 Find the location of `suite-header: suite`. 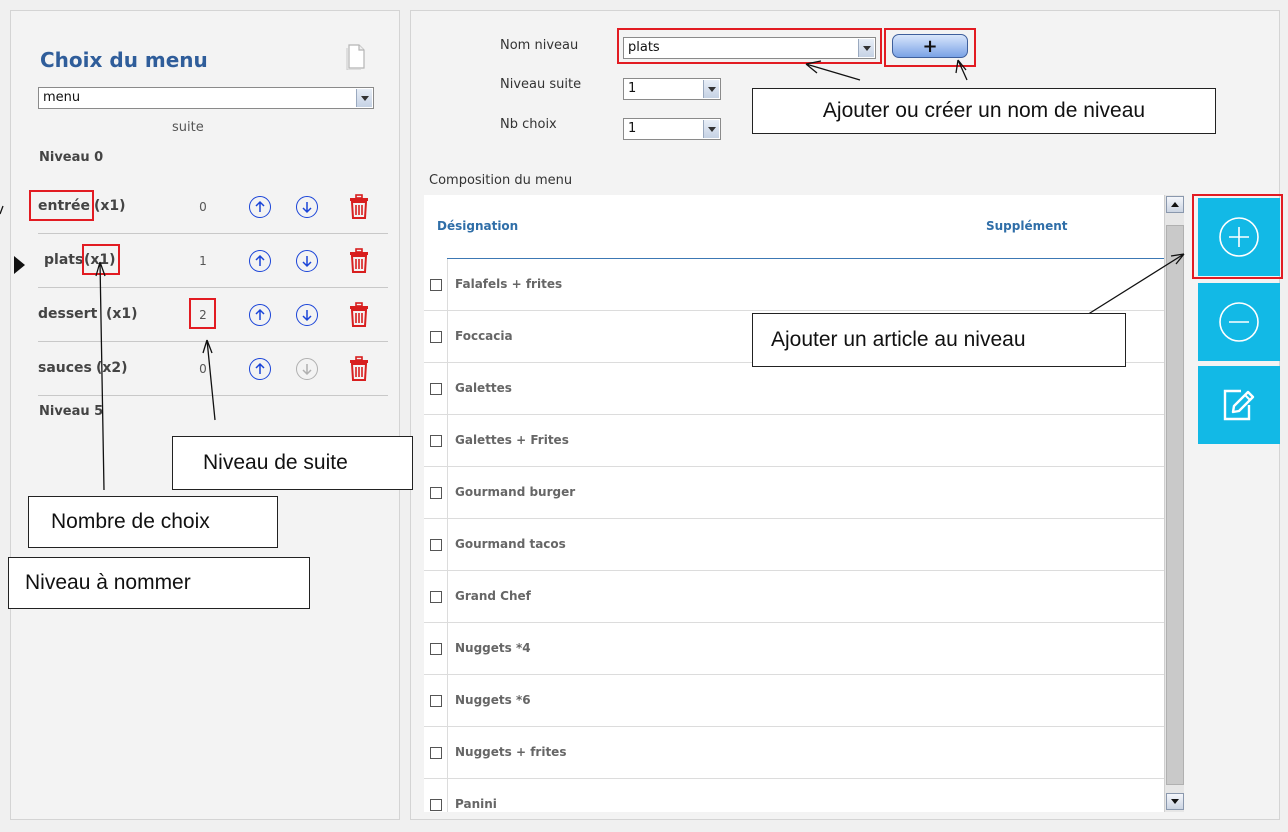

suite-header: suite is located at coordinates (188, 127).